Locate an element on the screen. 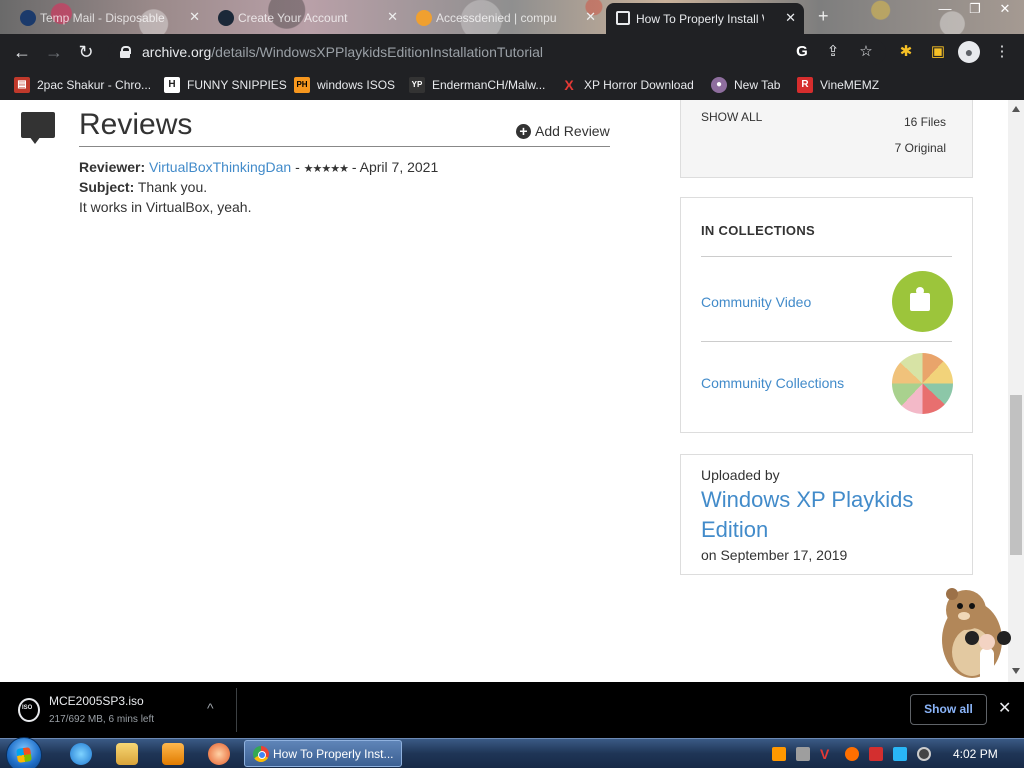  volume-tray-icon is located at coordinates (924, 754).